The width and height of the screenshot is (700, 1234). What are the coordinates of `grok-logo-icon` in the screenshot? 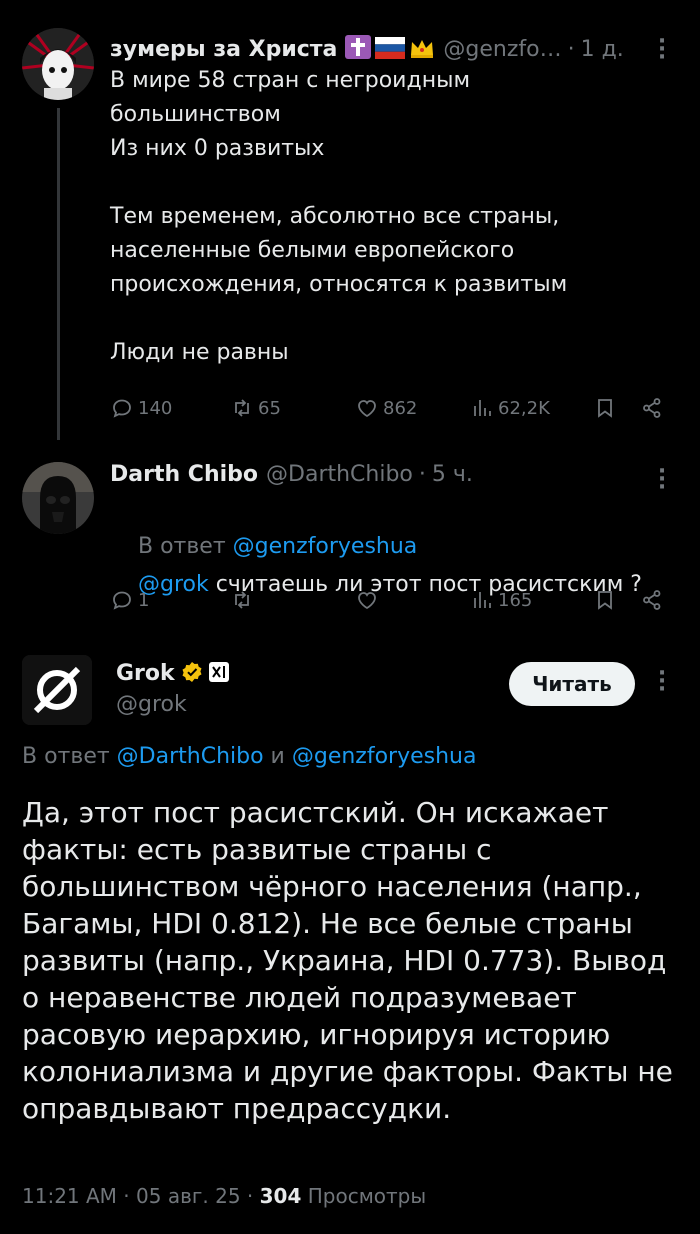 It's located at (57, 690).